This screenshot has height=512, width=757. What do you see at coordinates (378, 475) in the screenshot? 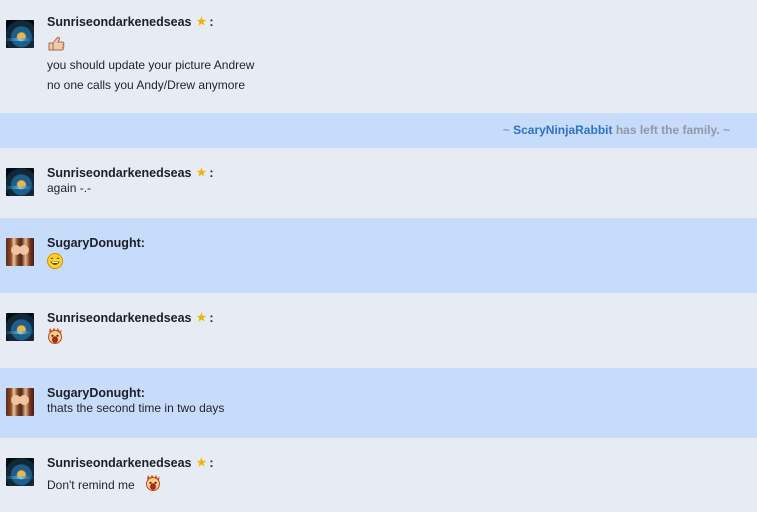
I see `chat-message: Sunriseondarkenedseas ★: Don't remind me` at bounding box center [378, 475].